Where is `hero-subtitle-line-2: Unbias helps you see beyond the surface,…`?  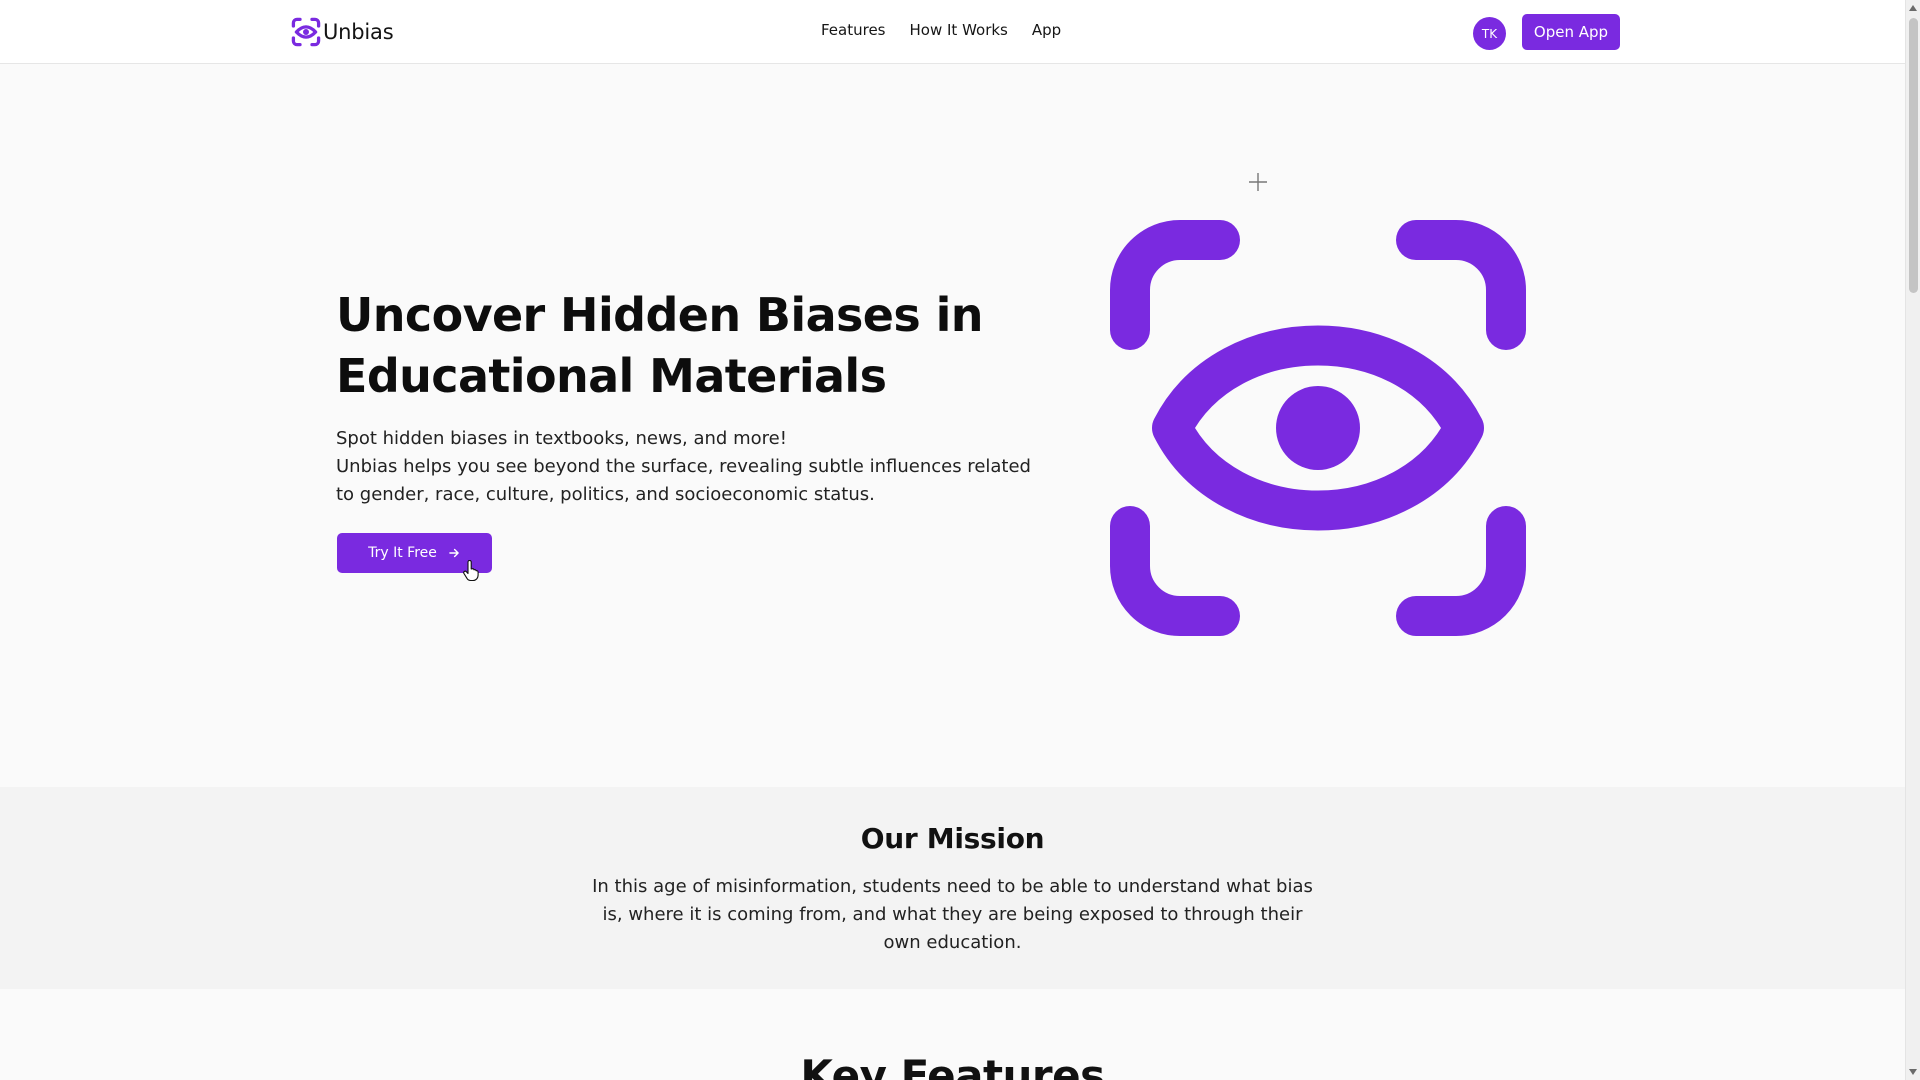
hero-subtitle-line-2: Unbias helps you see beyond the surface,… is located at coordinates (683, 480).